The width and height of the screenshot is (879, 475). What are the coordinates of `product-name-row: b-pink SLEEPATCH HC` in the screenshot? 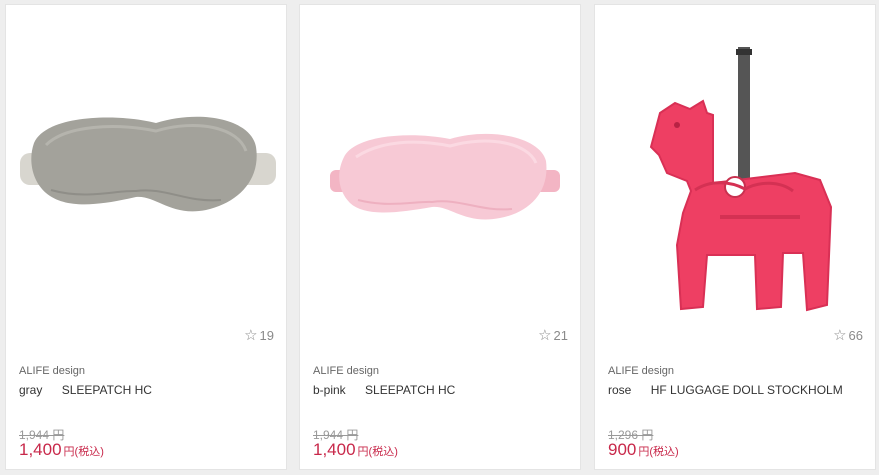 It's located at (384, 390).